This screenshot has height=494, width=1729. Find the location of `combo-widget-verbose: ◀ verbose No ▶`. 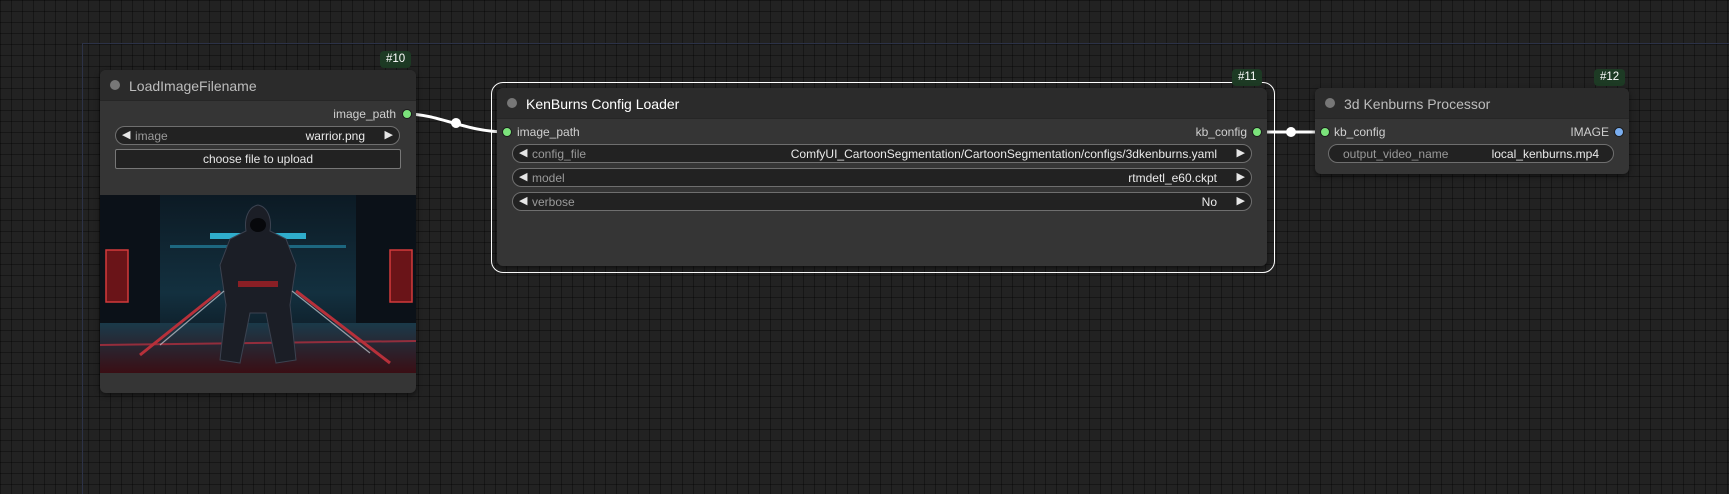

combo-widget-verbose: ◀ verbose No ▶ is located at coordinates (882, 201).